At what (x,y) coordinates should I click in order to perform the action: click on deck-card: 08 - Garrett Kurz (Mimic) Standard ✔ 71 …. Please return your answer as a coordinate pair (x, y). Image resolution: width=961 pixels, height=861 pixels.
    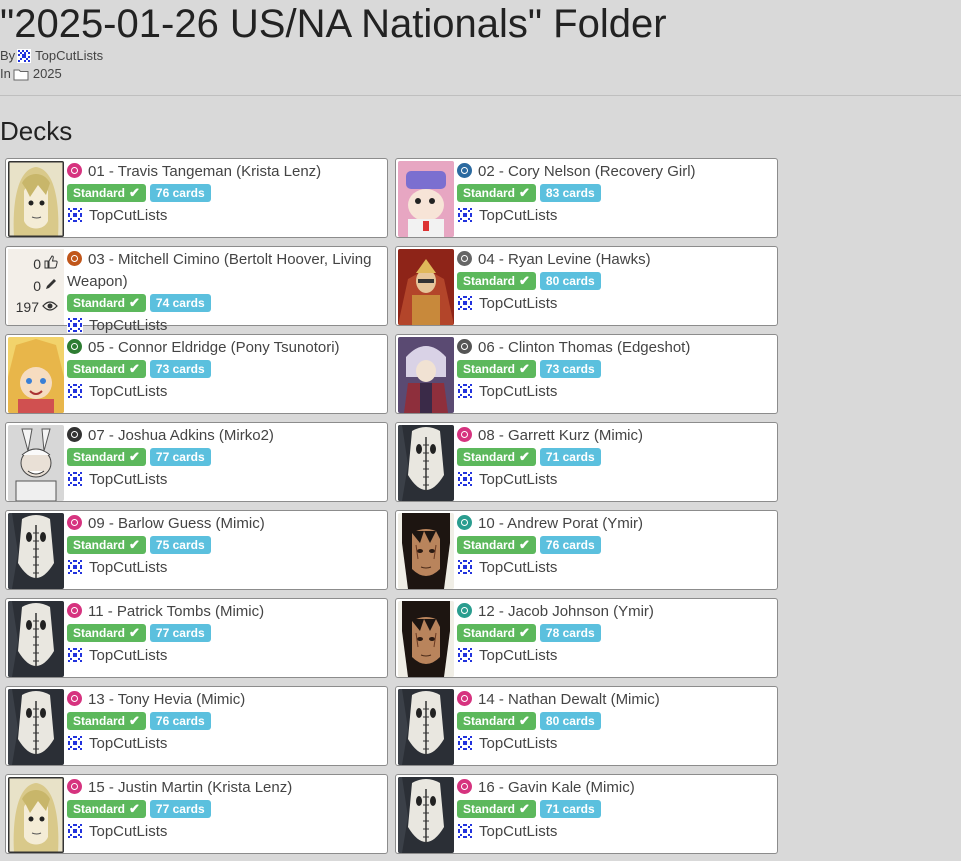
    Looking at the image, I should click on (586, 462).